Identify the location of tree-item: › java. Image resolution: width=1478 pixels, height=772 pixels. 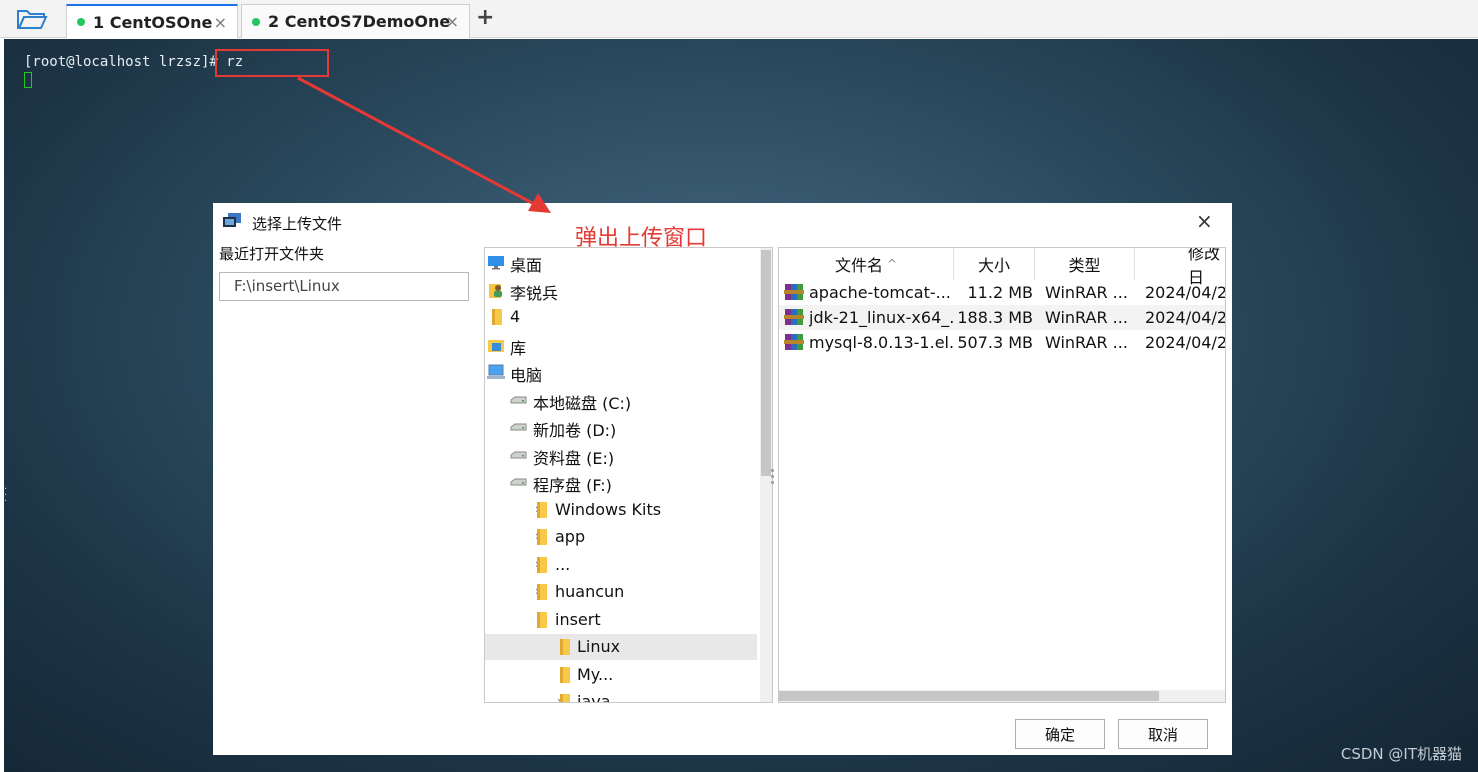
(621, 695).